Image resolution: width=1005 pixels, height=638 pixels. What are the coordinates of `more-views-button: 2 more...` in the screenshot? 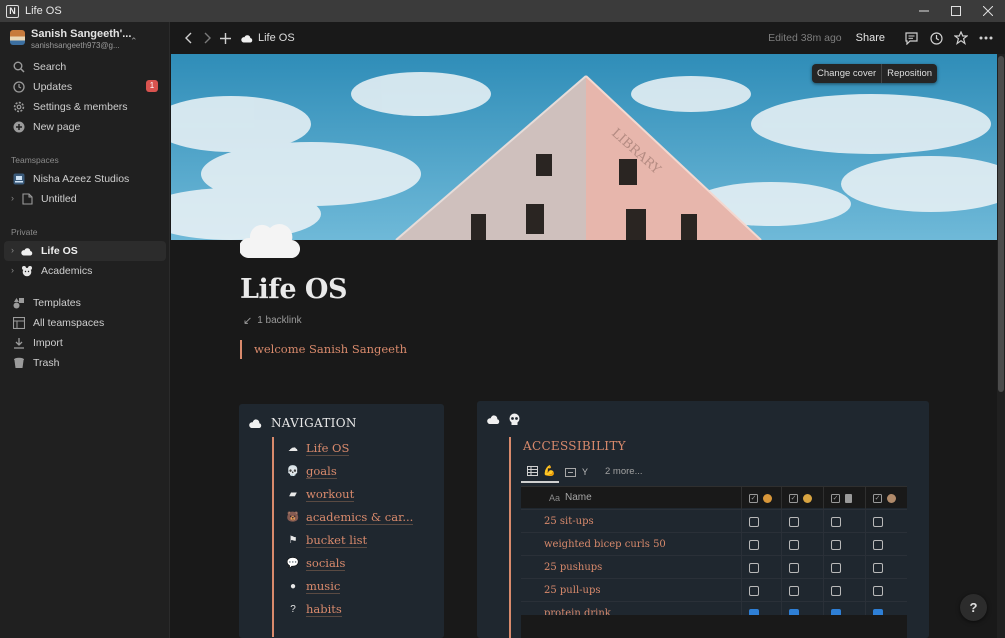 It's located at (624, 471).